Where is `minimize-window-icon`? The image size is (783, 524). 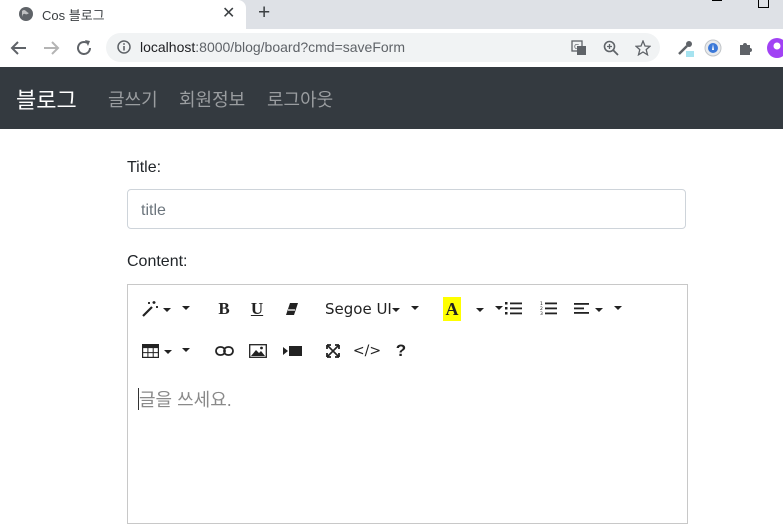 minimize-window-icon is located at coordinates (717, 0).